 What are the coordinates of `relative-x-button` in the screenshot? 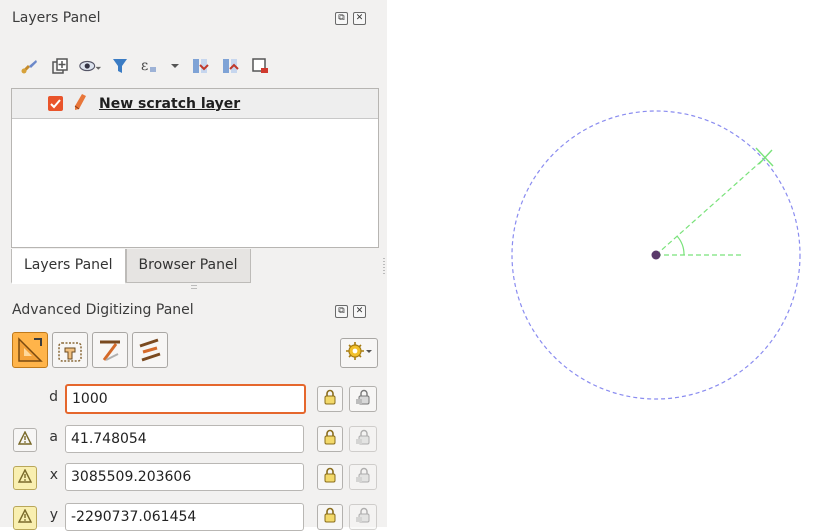 It's located at (25, 478).